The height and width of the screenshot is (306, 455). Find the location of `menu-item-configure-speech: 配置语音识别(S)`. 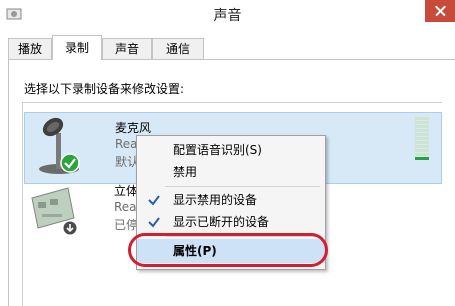

menu-item-configure-speech: 配置语音识别(S) is located at coordinates (231, 150).